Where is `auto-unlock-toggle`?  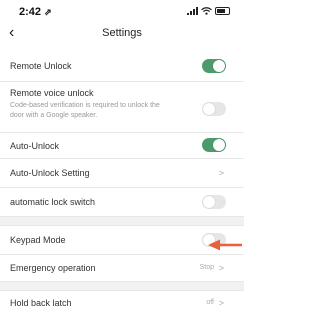 auto-unlock-toggle is located at coordinates (214, 145).